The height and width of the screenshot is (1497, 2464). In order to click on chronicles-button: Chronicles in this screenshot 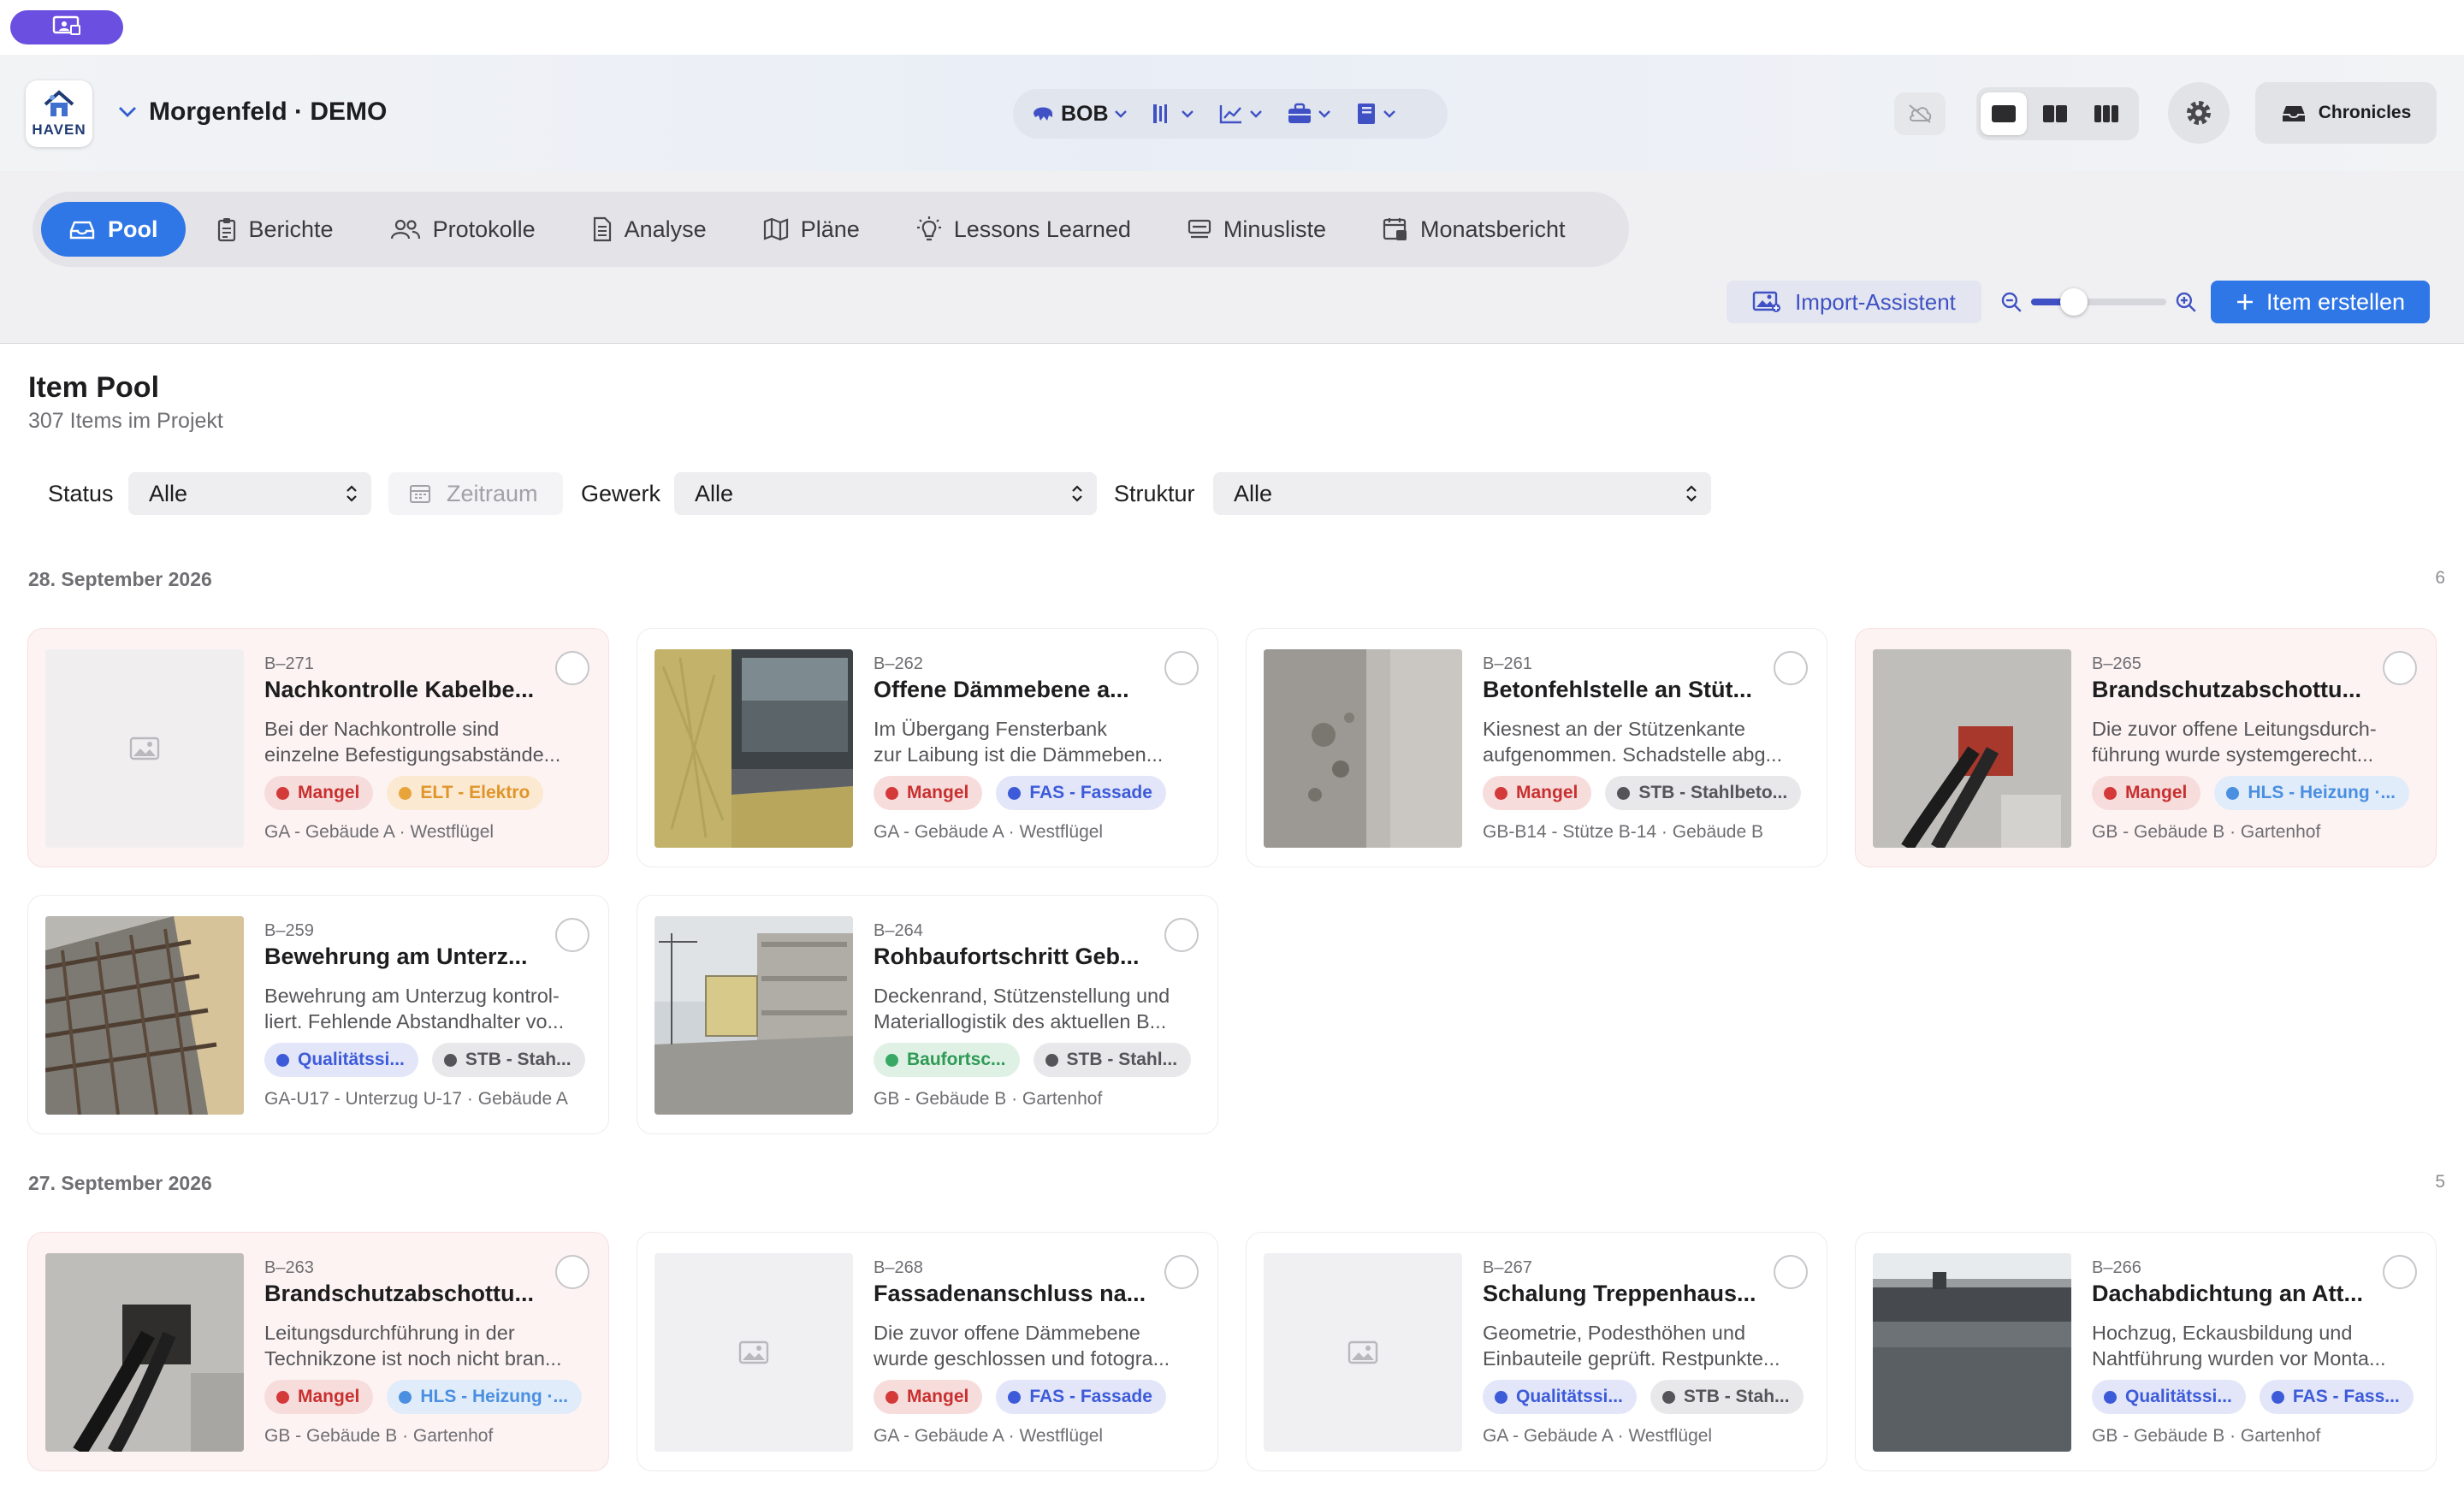, I will do `click(2346, 113)`.